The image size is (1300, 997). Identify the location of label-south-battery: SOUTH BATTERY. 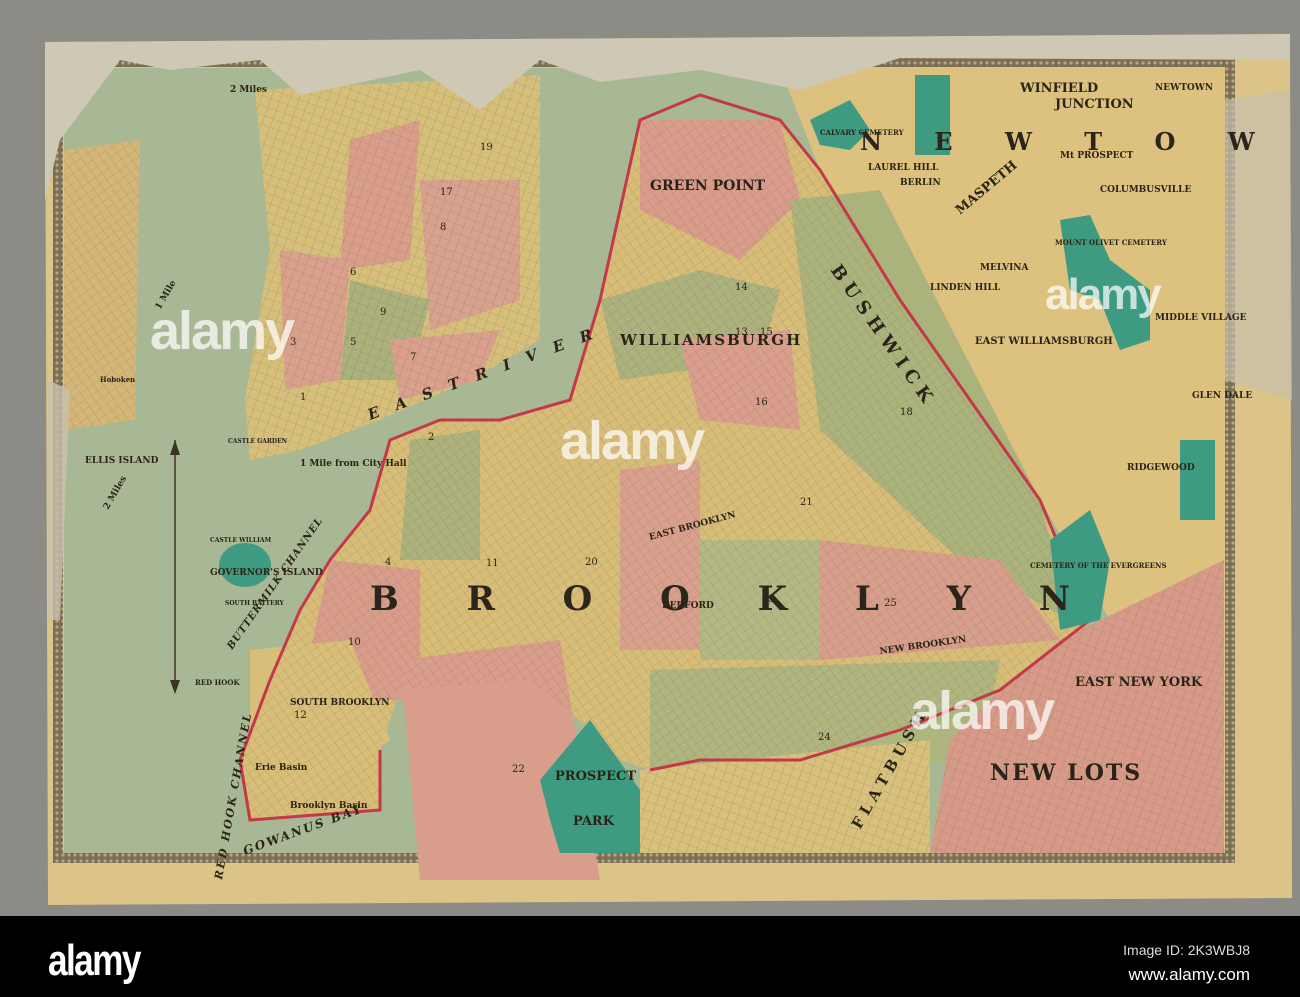
(255, 603).